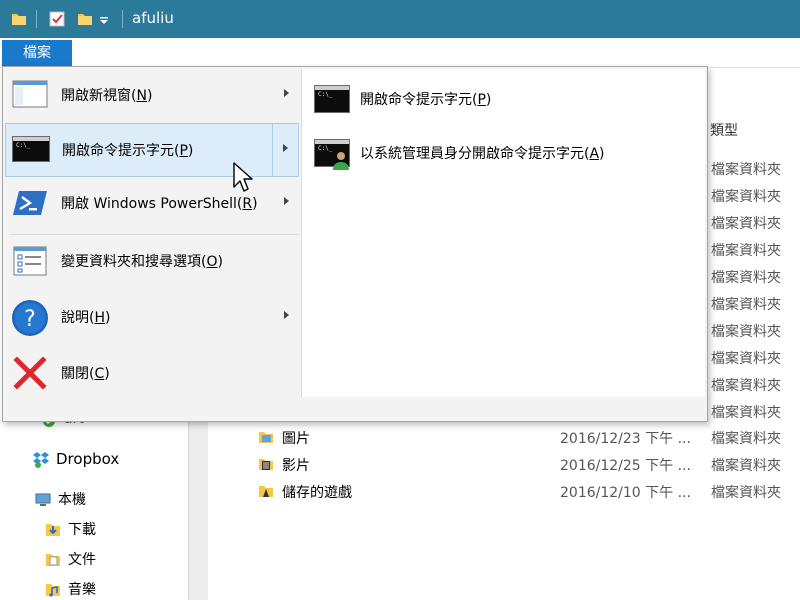 The image size is (800, 600). Describe the element at coordinates (82, 590) in the screenshot. I see `nav-item-label: 音樂` at that location.